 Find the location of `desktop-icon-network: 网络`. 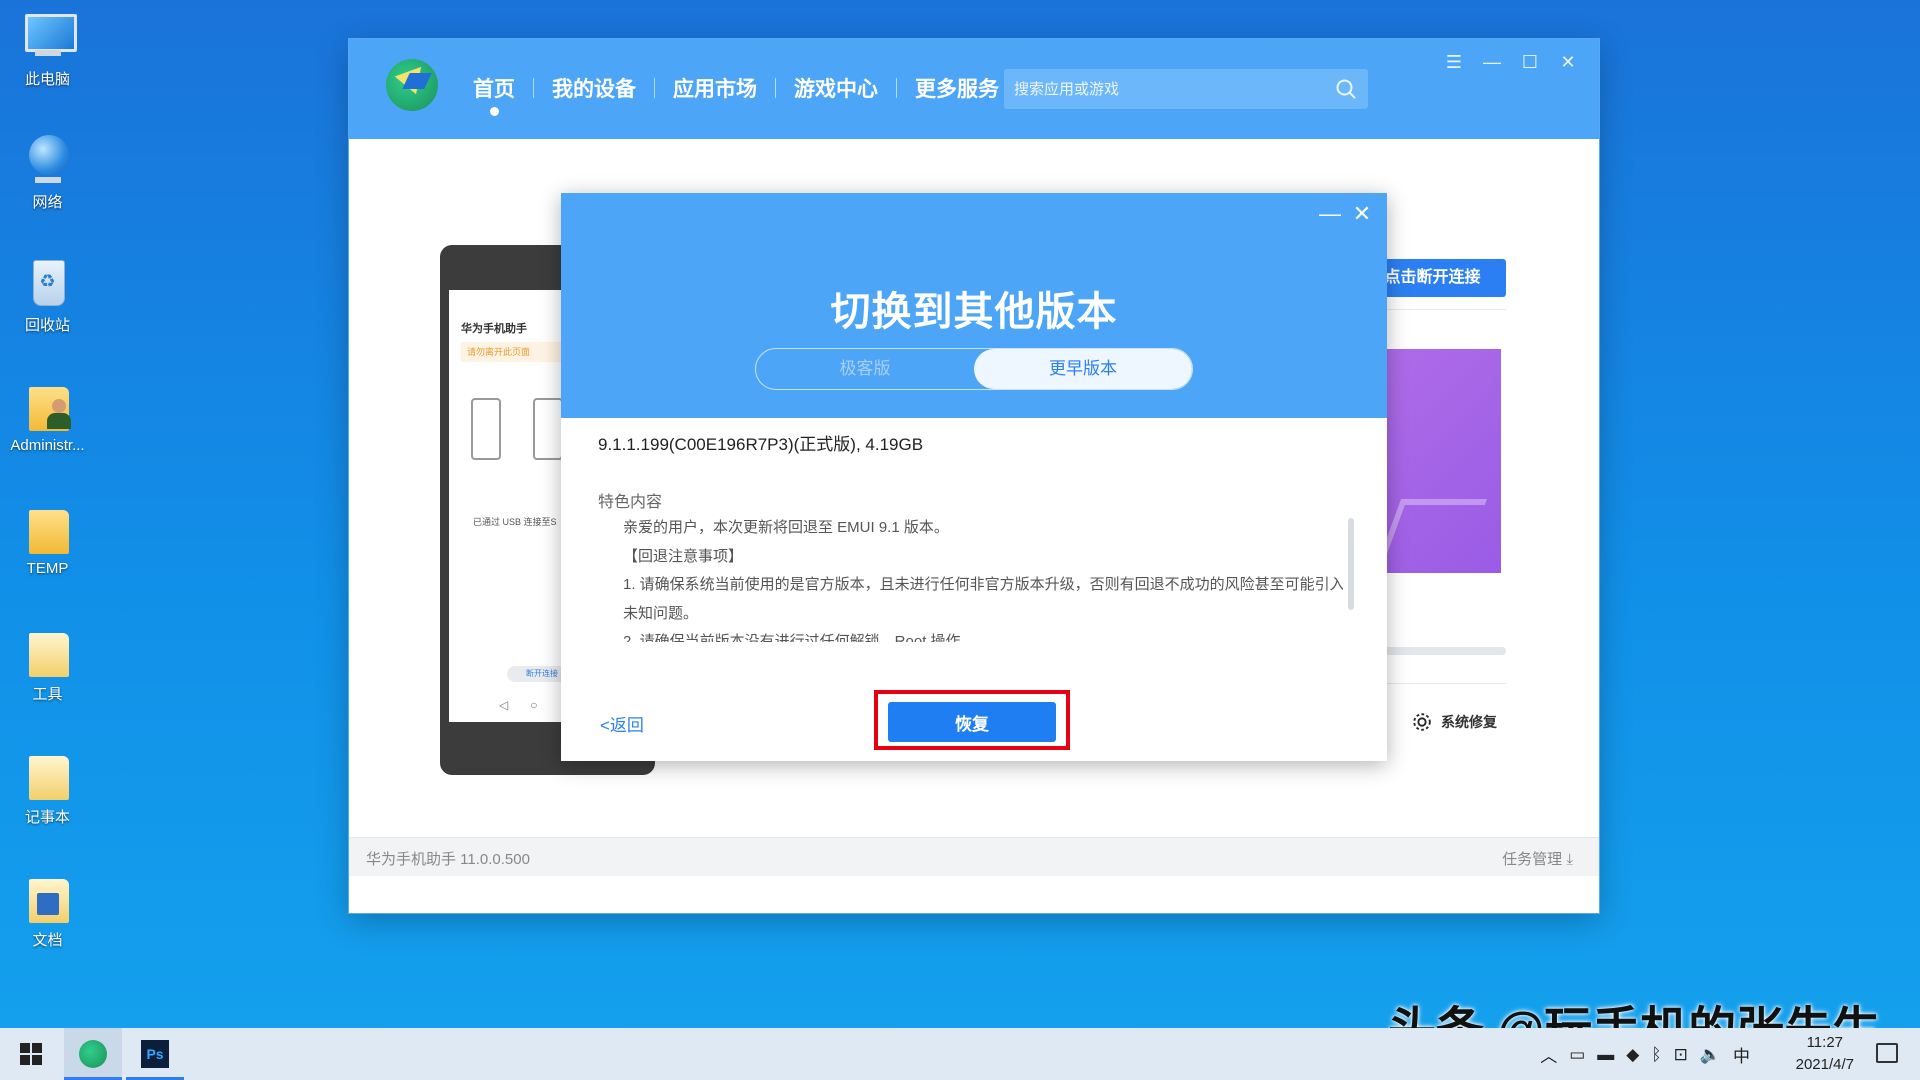

desktop-icon-network: 网络 is located at coordinates (47, 178).